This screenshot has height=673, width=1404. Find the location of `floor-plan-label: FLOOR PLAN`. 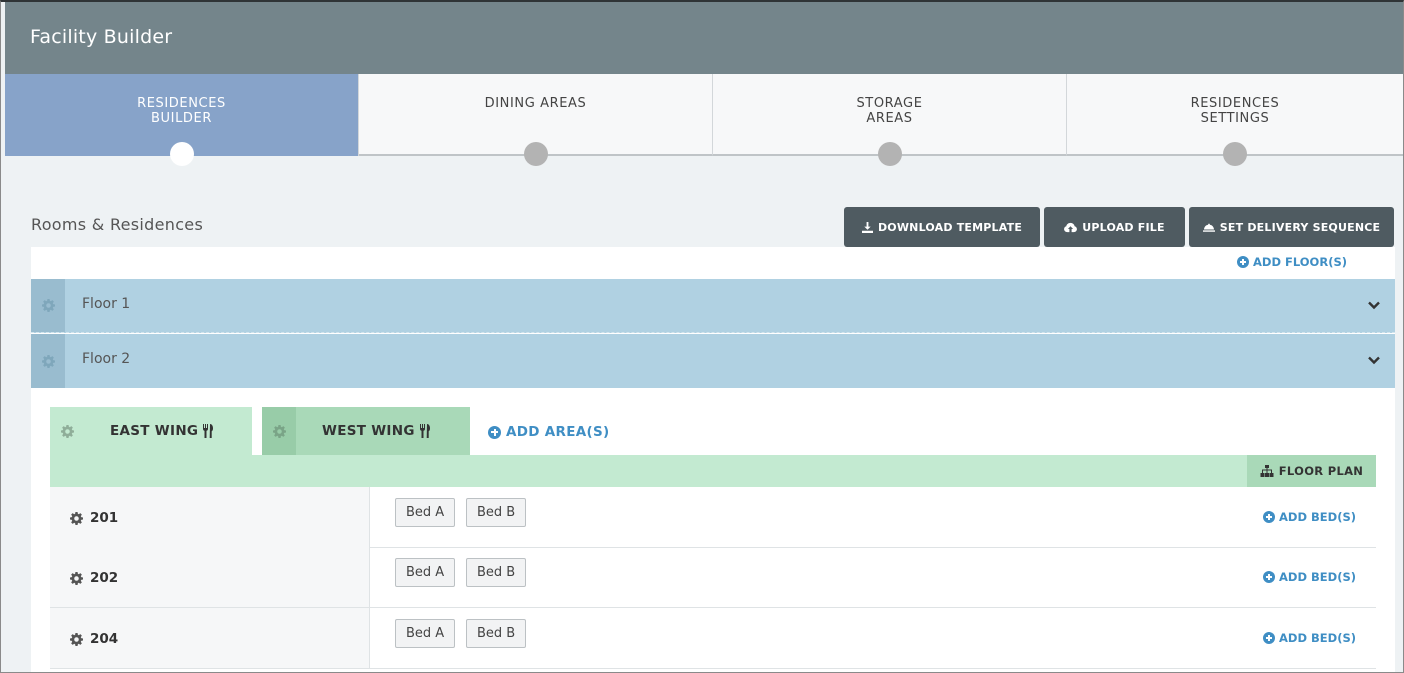

floor-plan-label: FLOOR PLAN is located at coordinates (1321, 471).